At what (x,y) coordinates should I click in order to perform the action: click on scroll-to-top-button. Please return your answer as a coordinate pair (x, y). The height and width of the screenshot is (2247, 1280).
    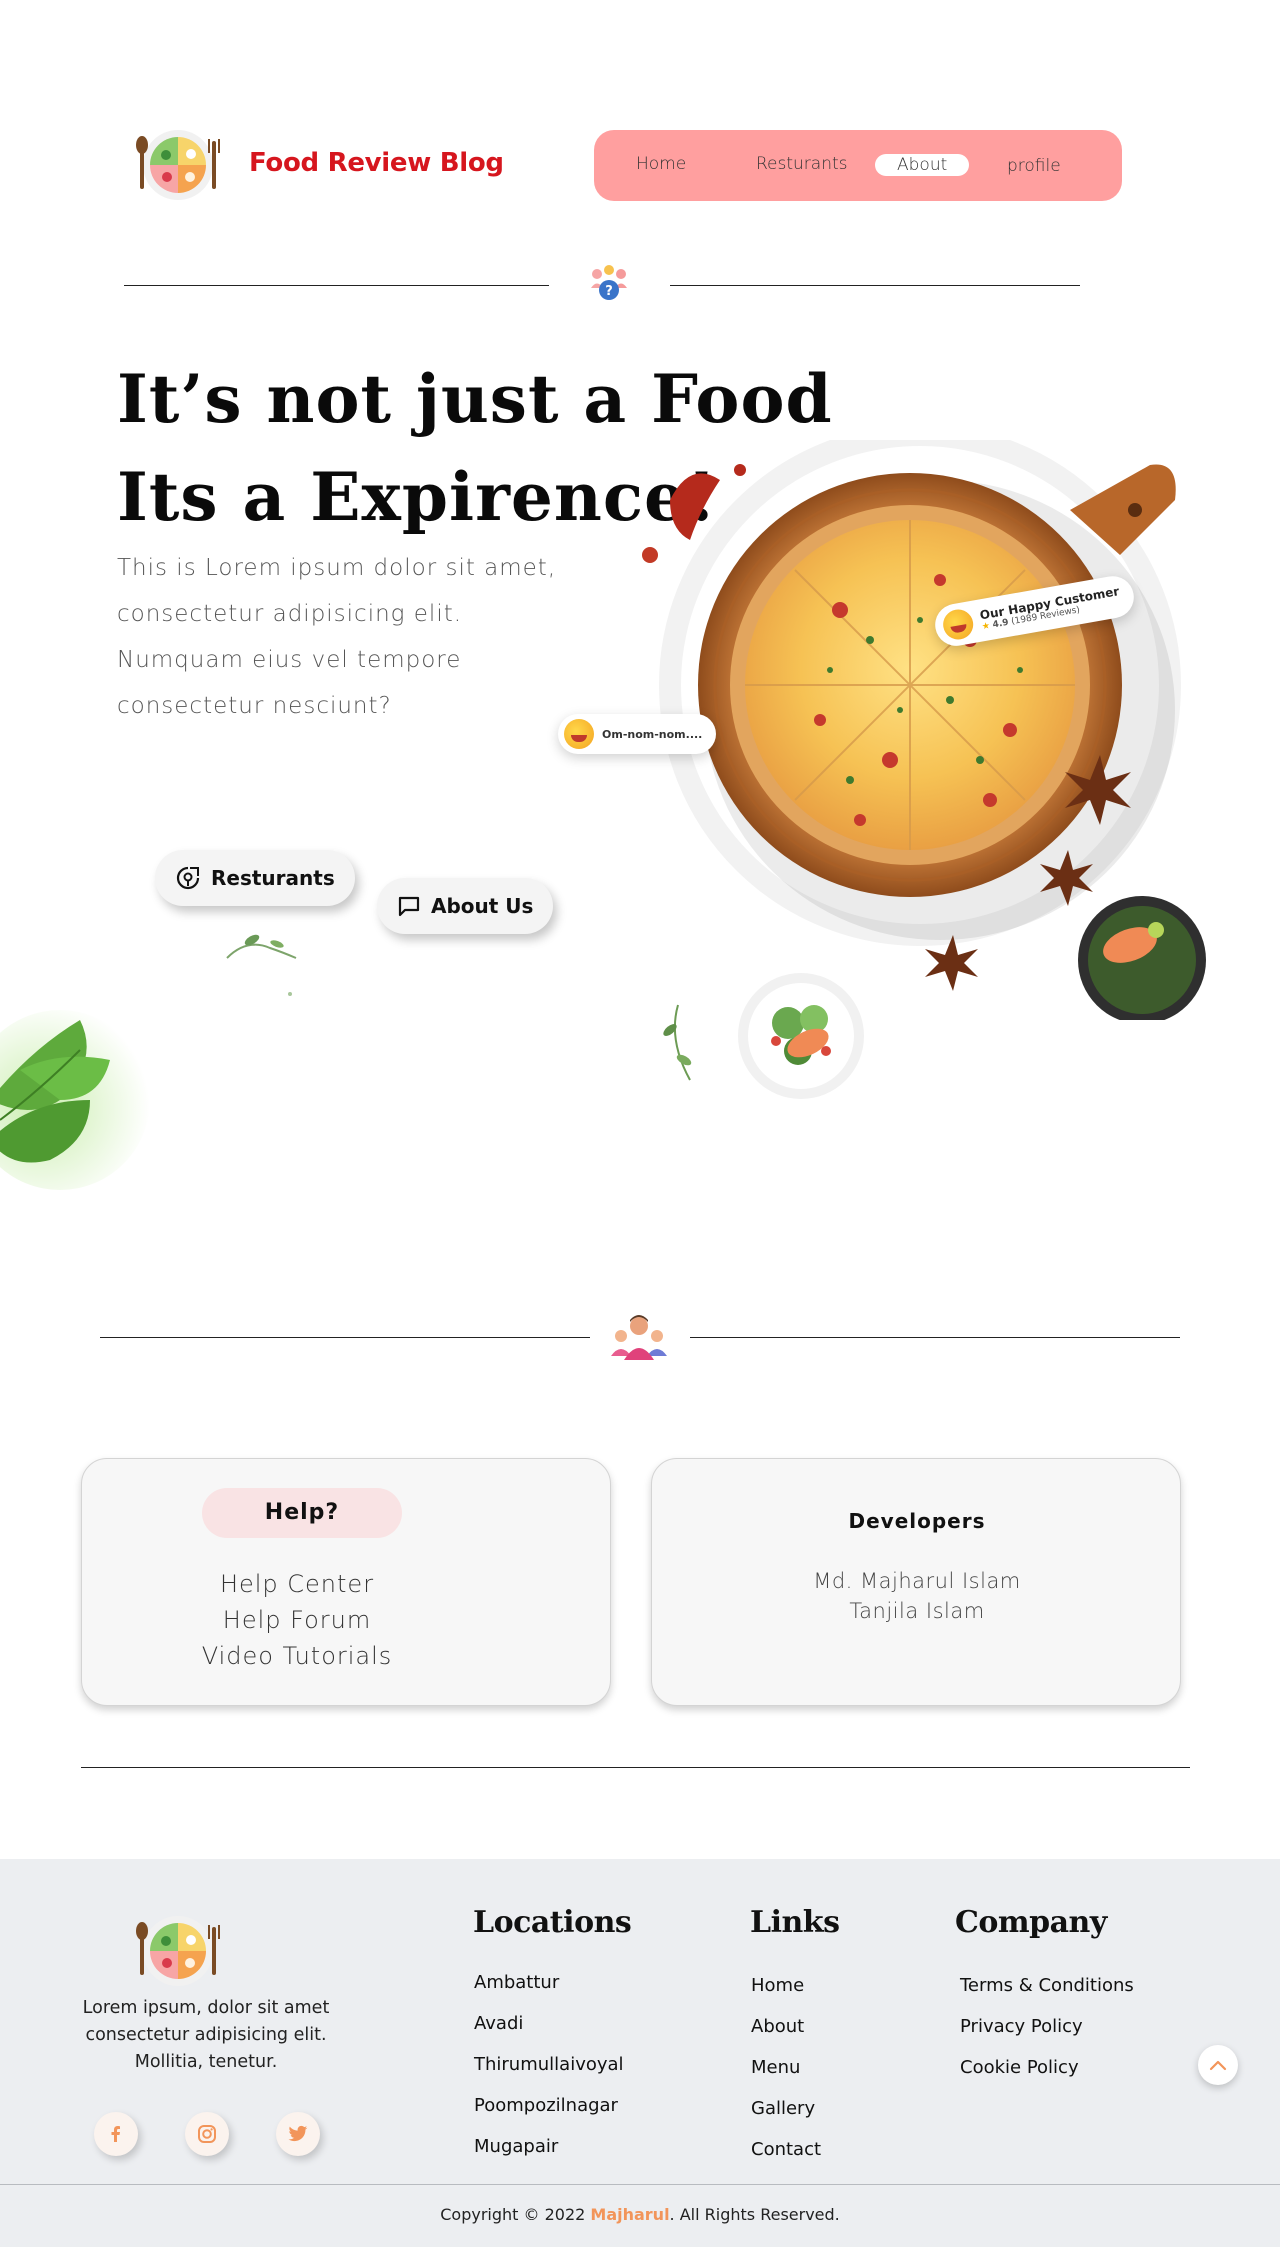
    Looking at the image, I should click on (1218, 2065).